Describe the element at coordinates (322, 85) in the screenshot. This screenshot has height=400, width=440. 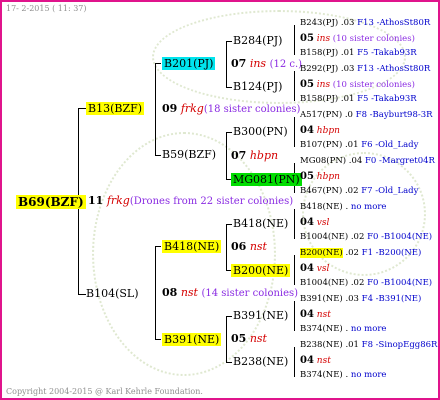
I see `drone-code: ins` at that location.